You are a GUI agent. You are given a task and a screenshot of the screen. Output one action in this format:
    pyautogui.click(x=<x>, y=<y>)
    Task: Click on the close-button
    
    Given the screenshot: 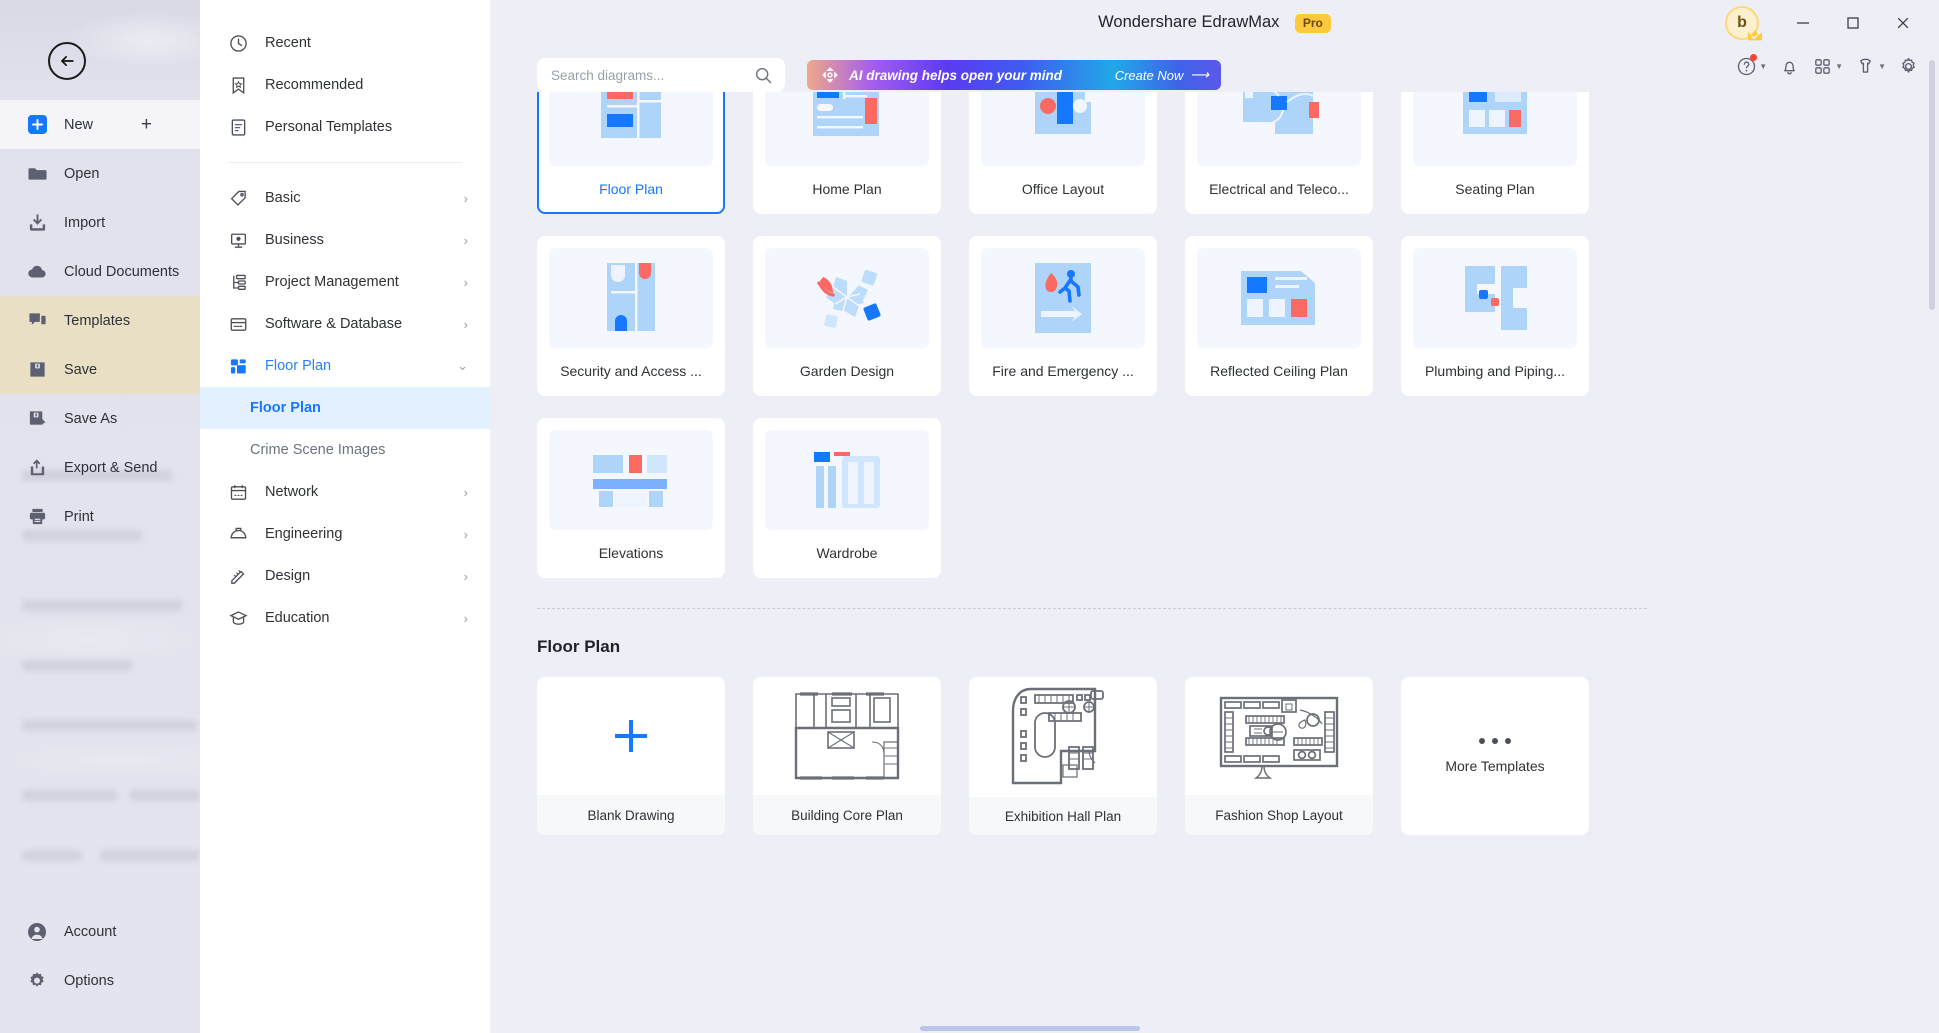 What is the action you would take?
    pyautogui.click(x=1903, y=23)
    